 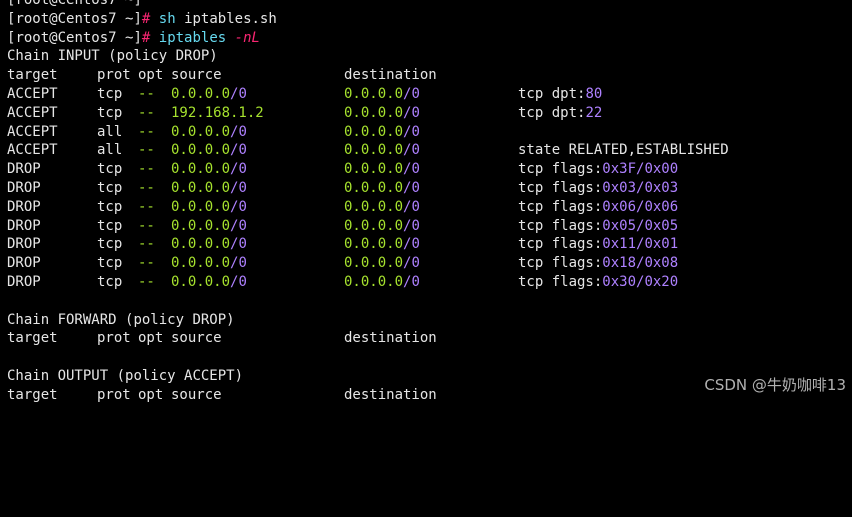 What do you see at coordinates (429, 5) in the screenshot?
I see `clipped-prompt-line: [root@Centos7 ~]` at bounding box center [429, 5].